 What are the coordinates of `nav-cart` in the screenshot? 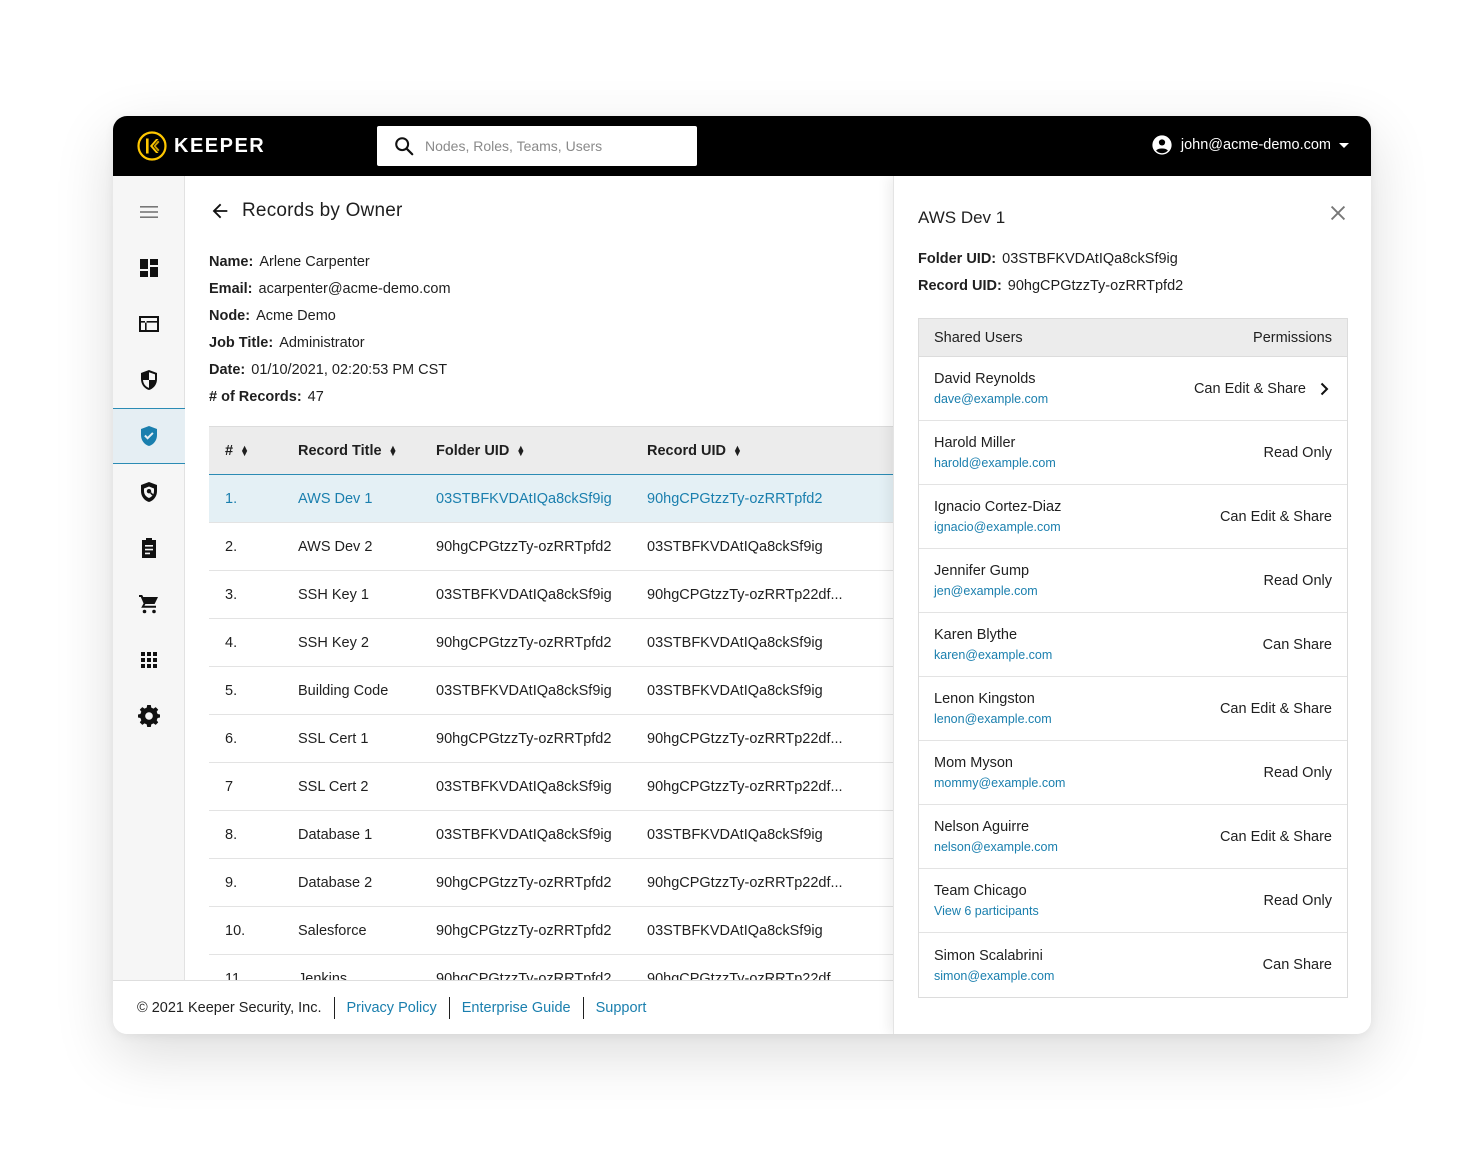 It's located at (149, 604).